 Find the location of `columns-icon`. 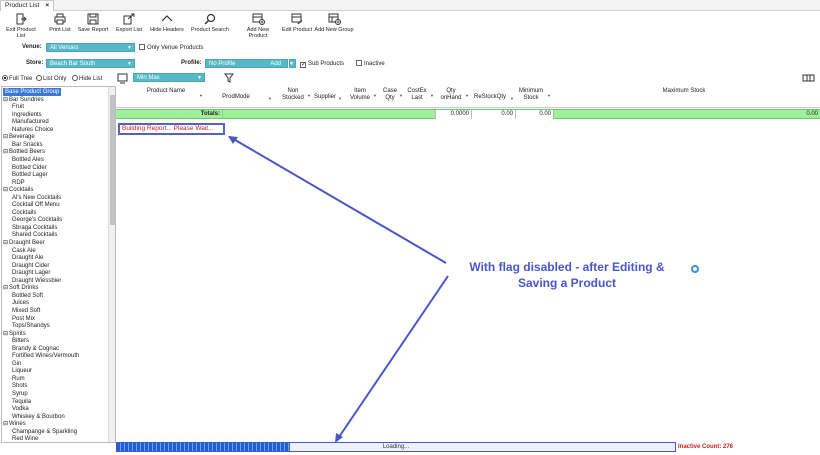

columns-icon is located at coordinates (808, 78).